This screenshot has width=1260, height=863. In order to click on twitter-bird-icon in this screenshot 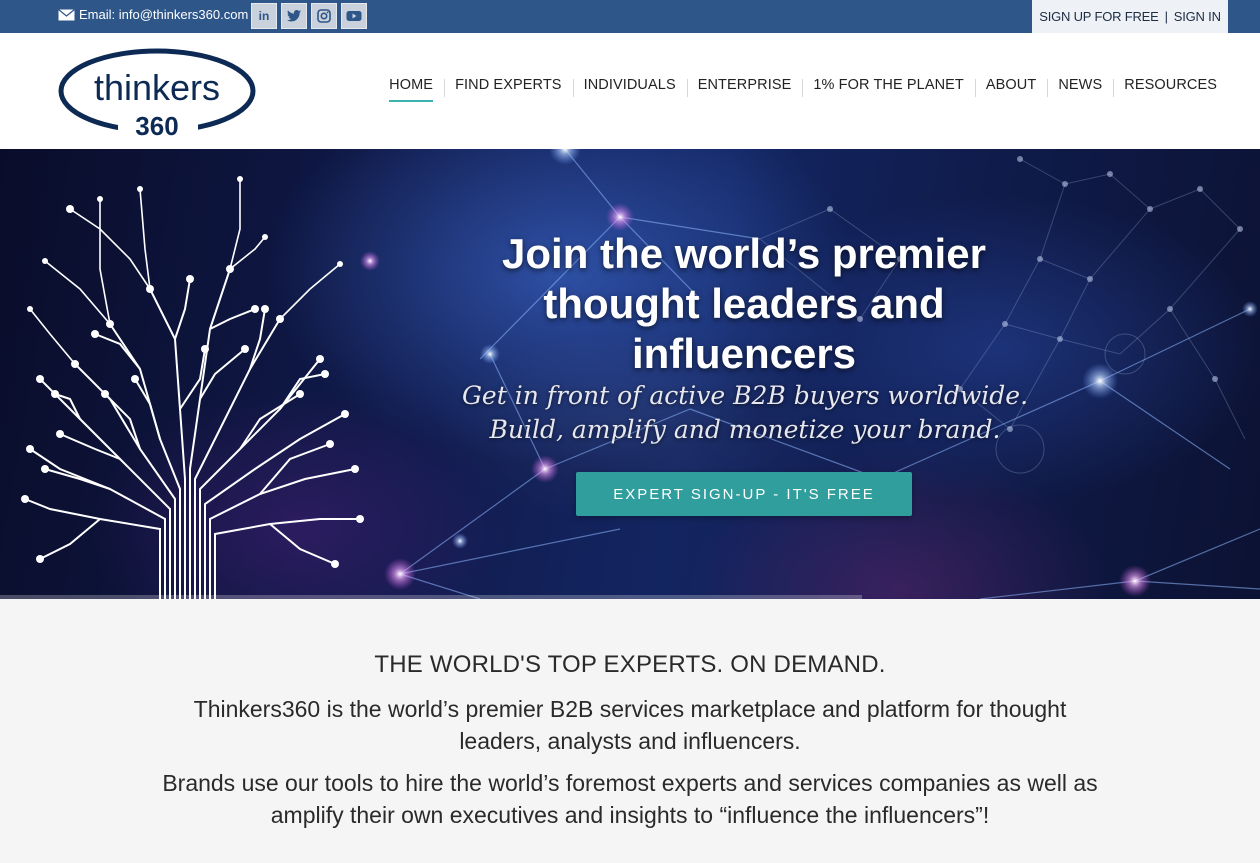, I will do `click(294, 16)`.